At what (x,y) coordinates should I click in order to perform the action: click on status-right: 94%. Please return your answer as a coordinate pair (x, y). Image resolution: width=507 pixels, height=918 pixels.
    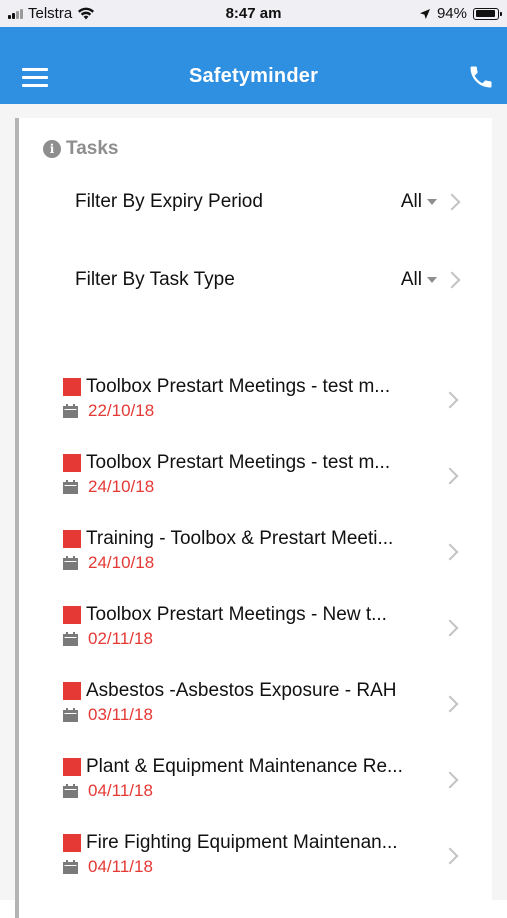
    Looking at the image, I should click on (460, 13).